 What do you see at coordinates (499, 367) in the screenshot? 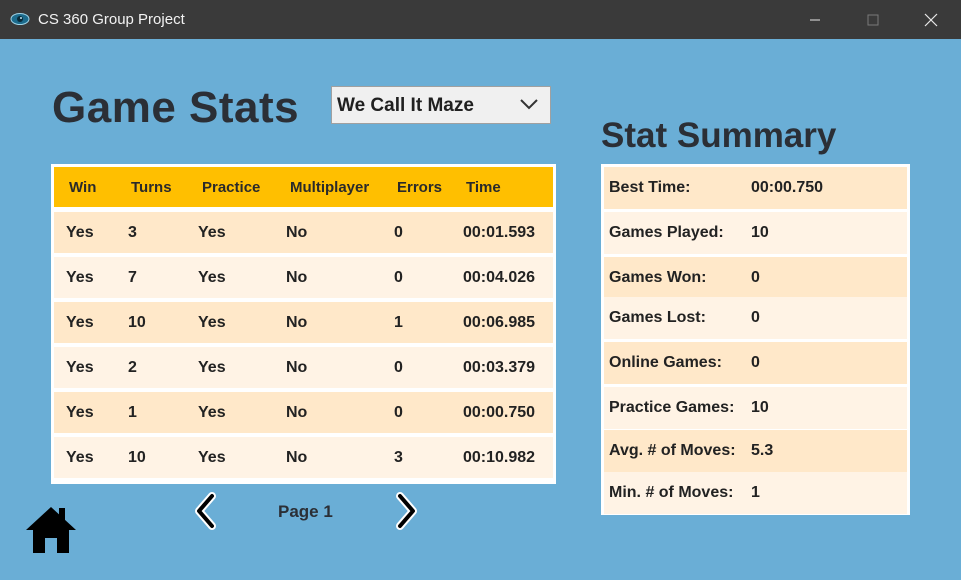
I see `cell-time: 00:03.379` at bounding box center [499, 367].